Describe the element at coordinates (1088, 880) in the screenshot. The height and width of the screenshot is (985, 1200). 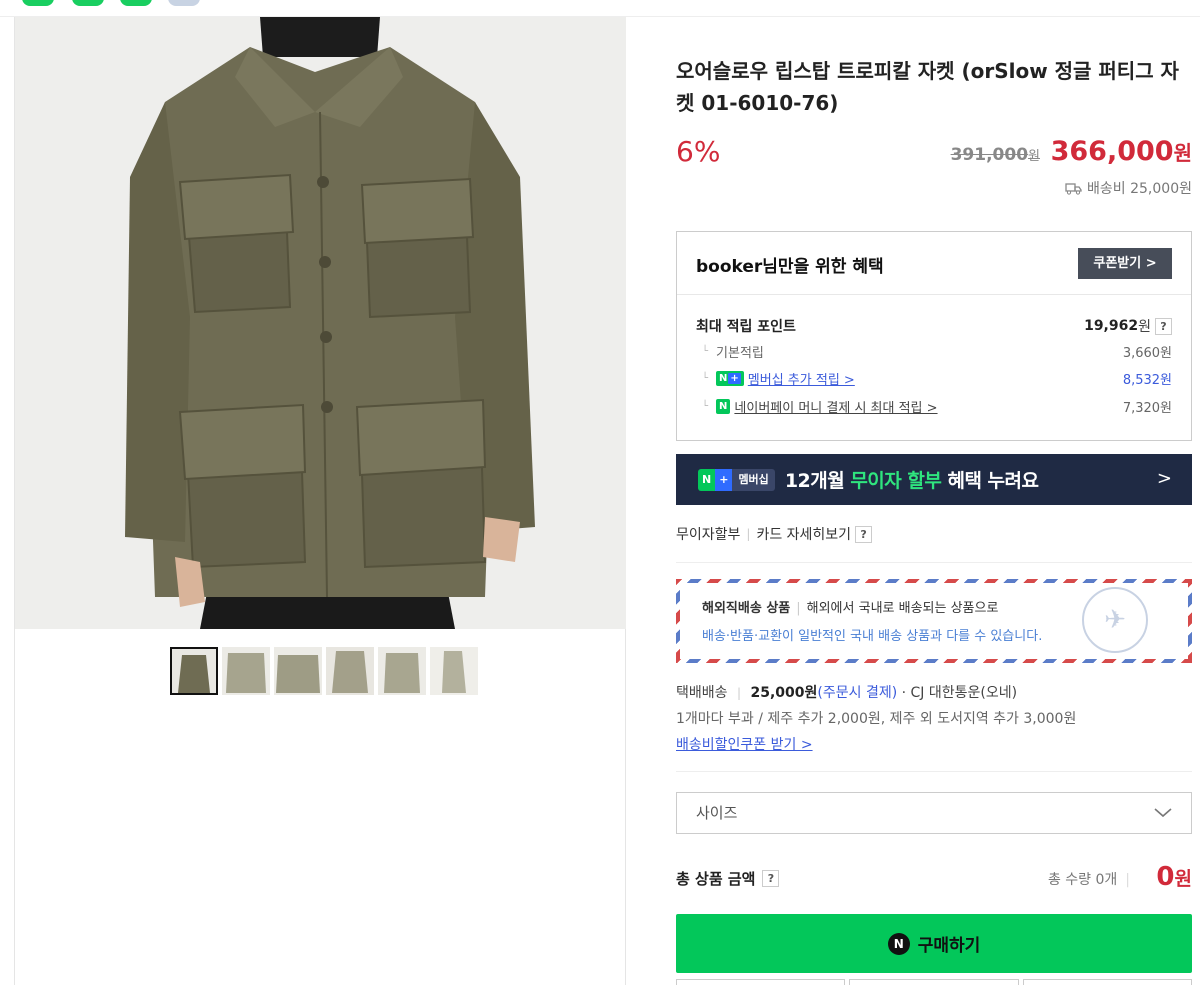
I see `total-quantity: 총 수량 0개 |` at that location.